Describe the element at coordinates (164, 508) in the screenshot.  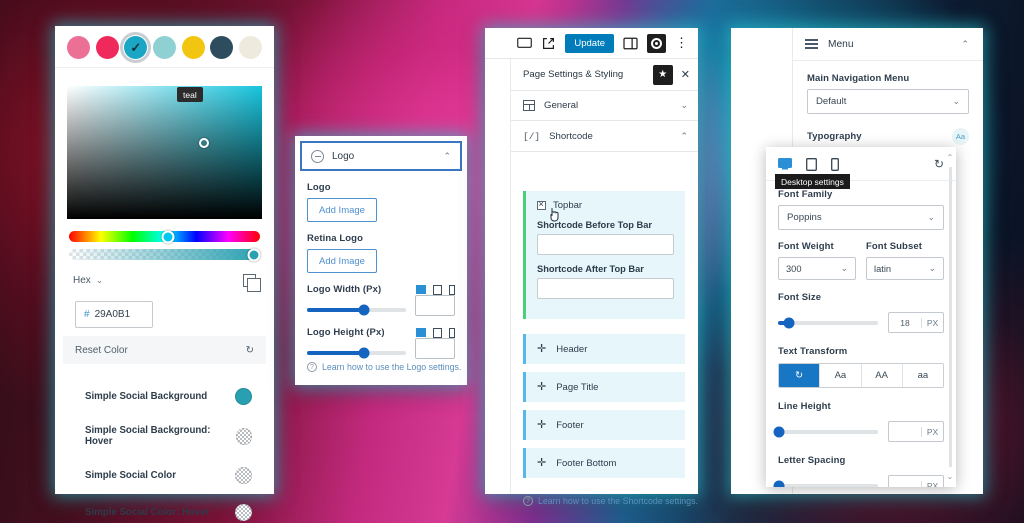
I see `list-item: Simple Social Color: Hover` at that location.